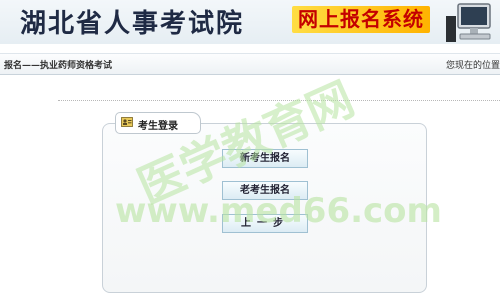 This screenshot has width=500, height=300. What do you see at coordinates (265, 223) in the screenshot?
I see `previous-step-button: 上一步` at bounding box center [265, 223].